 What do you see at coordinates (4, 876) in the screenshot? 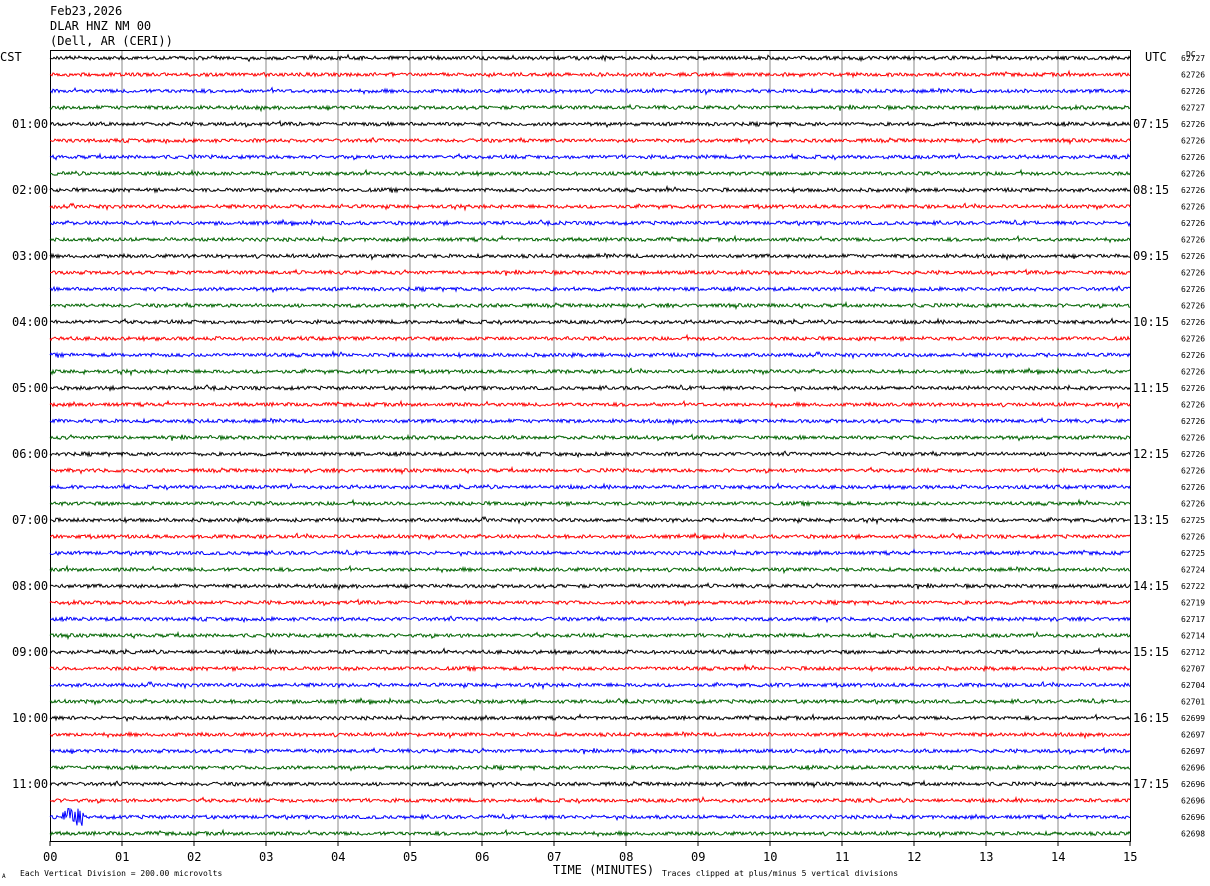
I see `corner-mark: A` at bounding box center [4, 876].